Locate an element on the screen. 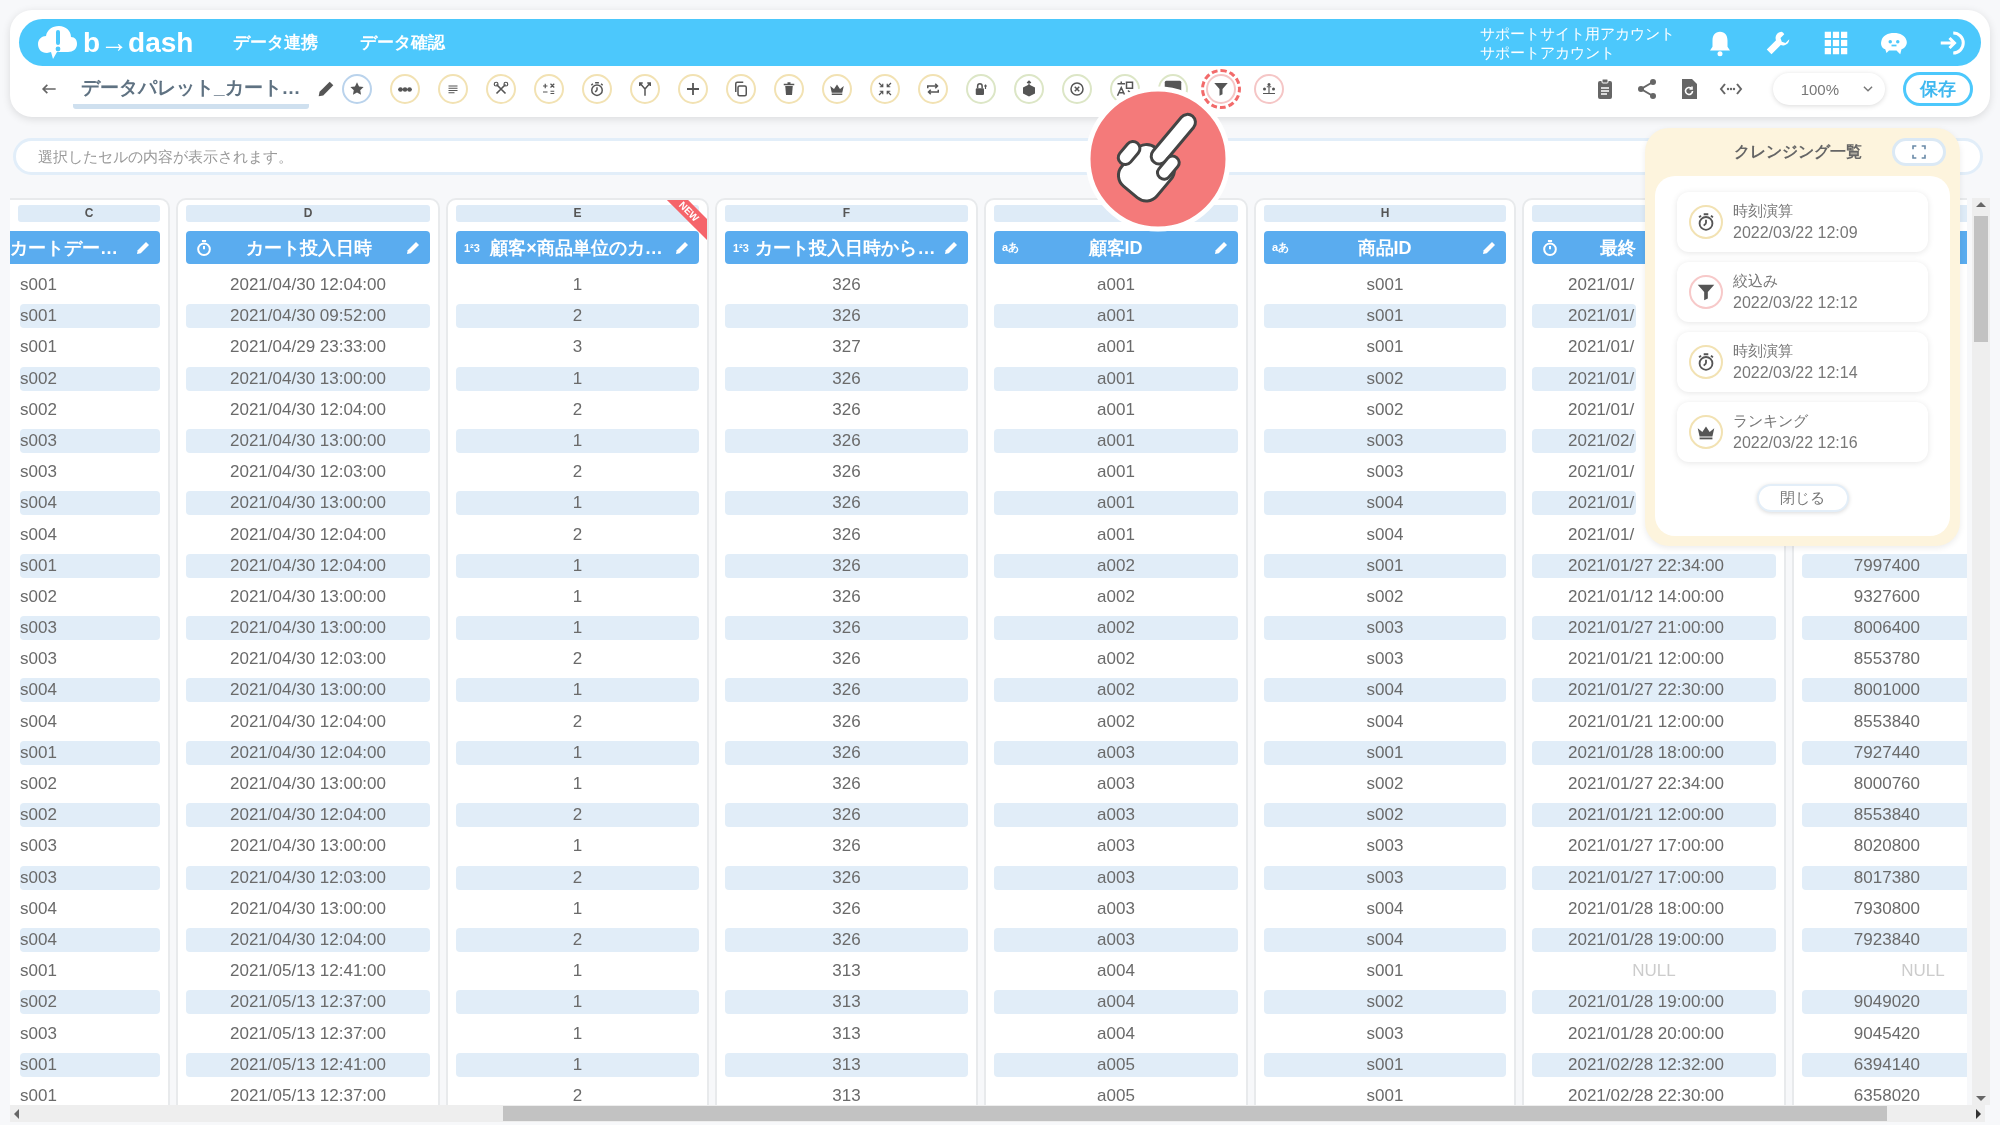 The width and height of the screenshot is (2000, 1125). table-cell: 2 is located at coordinates (577, 815).